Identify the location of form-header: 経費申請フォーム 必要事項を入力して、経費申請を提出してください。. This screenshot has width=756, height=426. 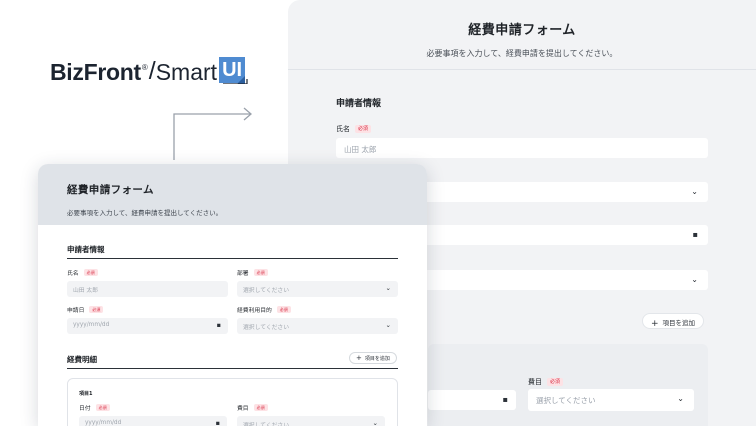
(232, 194).